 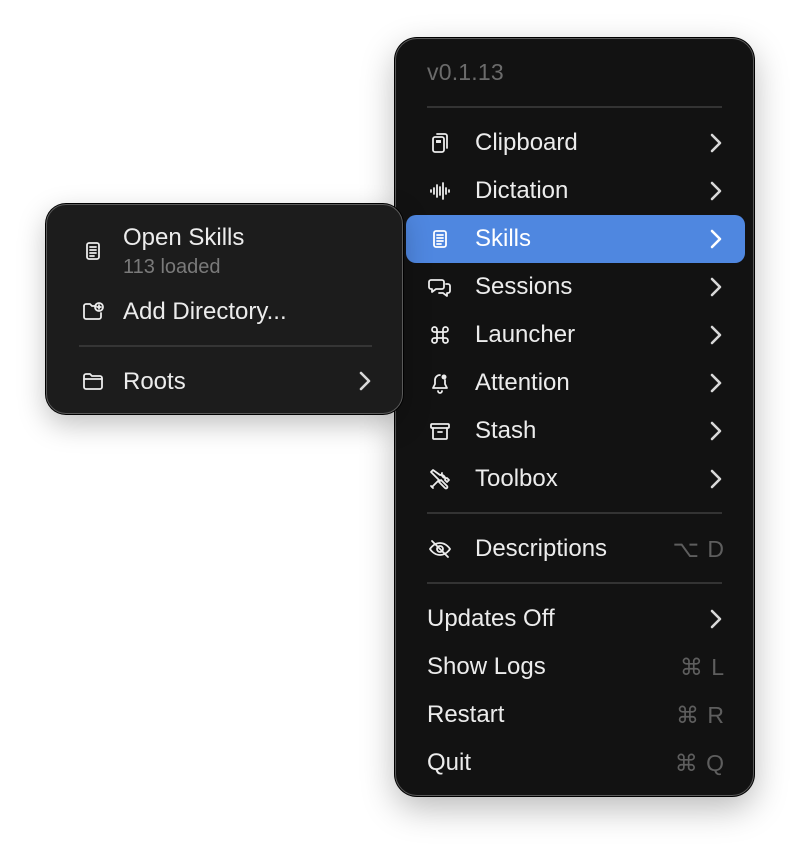 What do you see at coordinates (575, 239) in the screenshot?
I see `menu-item-skills: Skills` at bounding box center [575, 239].